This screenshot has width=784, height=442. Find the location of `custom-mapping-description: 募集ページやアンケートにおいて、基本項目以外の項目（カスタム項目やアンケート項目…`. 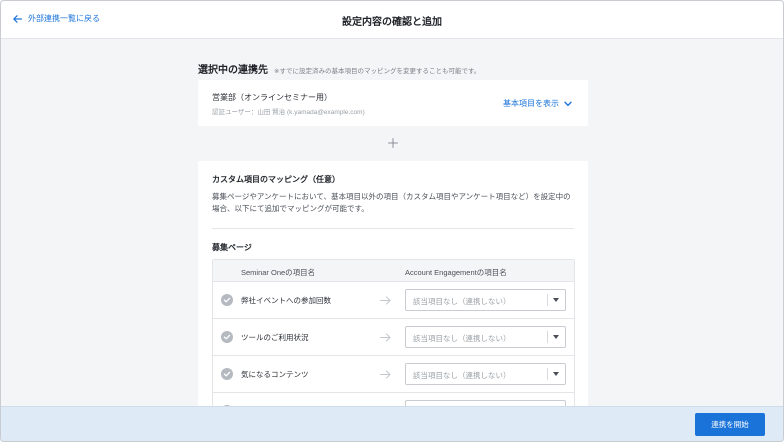

custom-mapping-description: 募集ページやアンケートにおいて、基本項目以外の項目（カスタム項目やアンケート項目… is located at coordinates (391, 202).